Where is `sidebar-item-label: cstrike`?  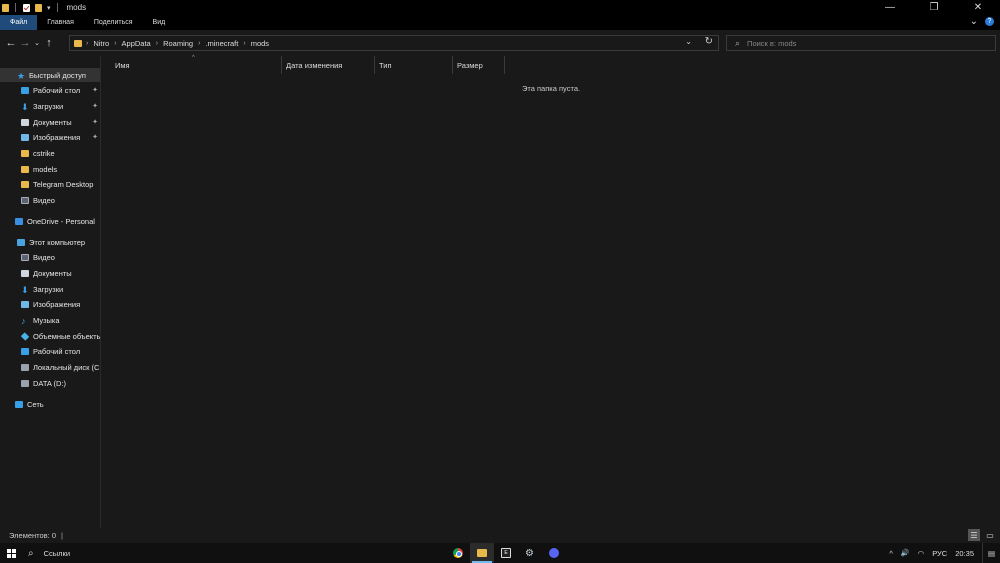 sidebar-item-label: cstrike is located at coordinates (44, 153).